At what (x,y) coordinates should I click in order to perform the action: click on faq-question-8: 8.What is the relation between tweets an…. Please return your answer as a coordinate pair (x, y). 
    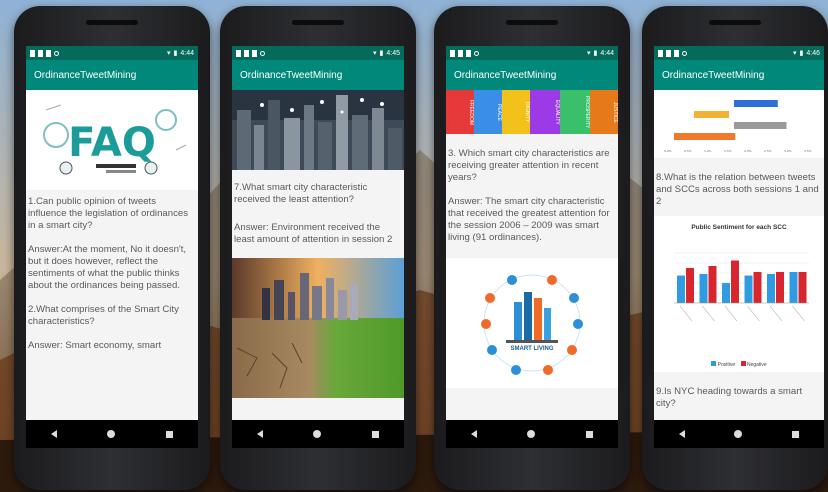
    Looking at the image, I should click on (737, 189).